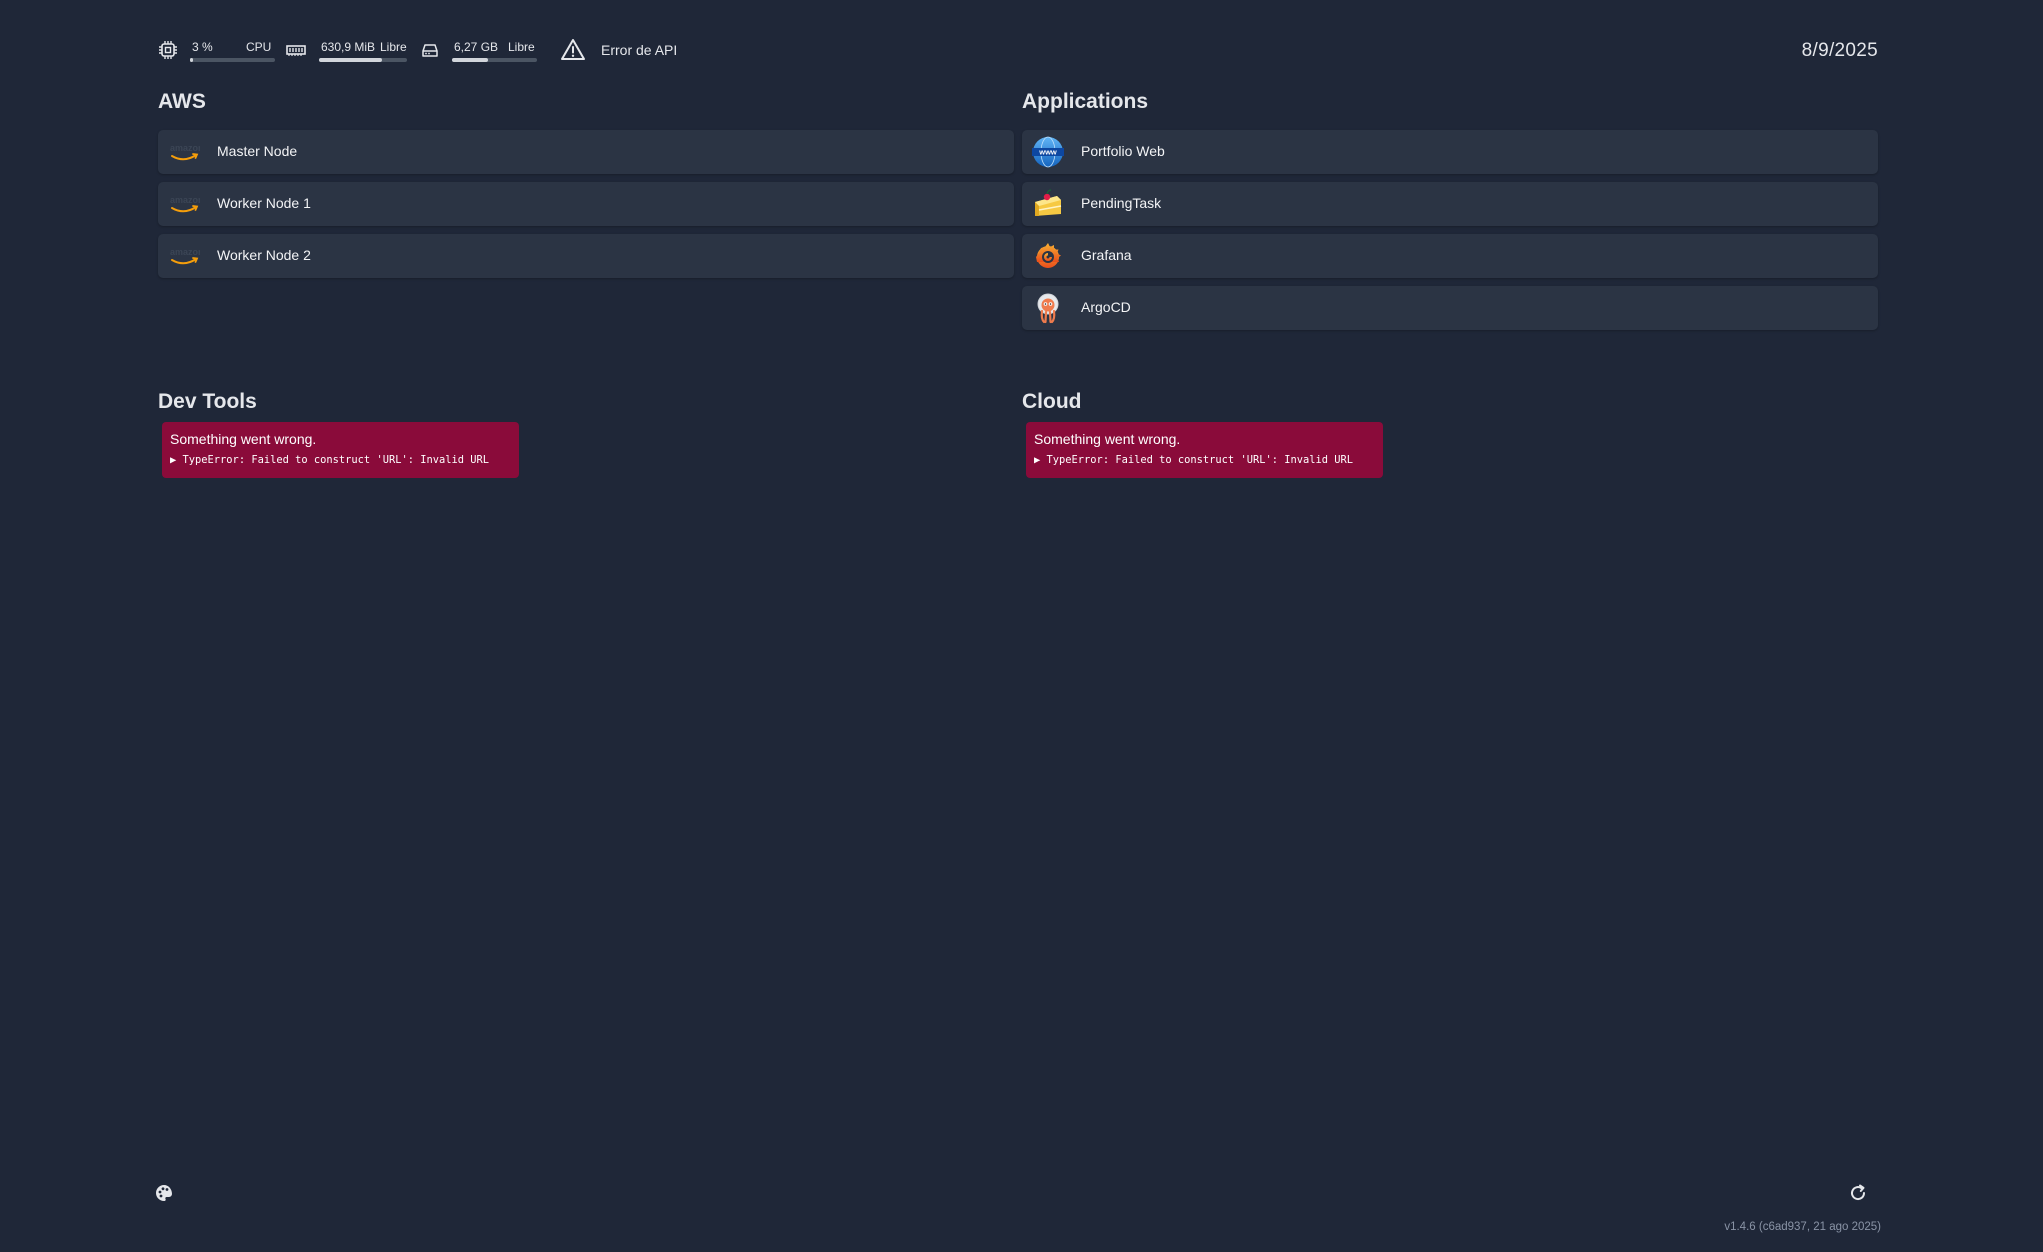 The width and height of the screenshot is (2043, 1252). I want to click on disk-widget: 6,27 GB Libre, so click(485, 51).